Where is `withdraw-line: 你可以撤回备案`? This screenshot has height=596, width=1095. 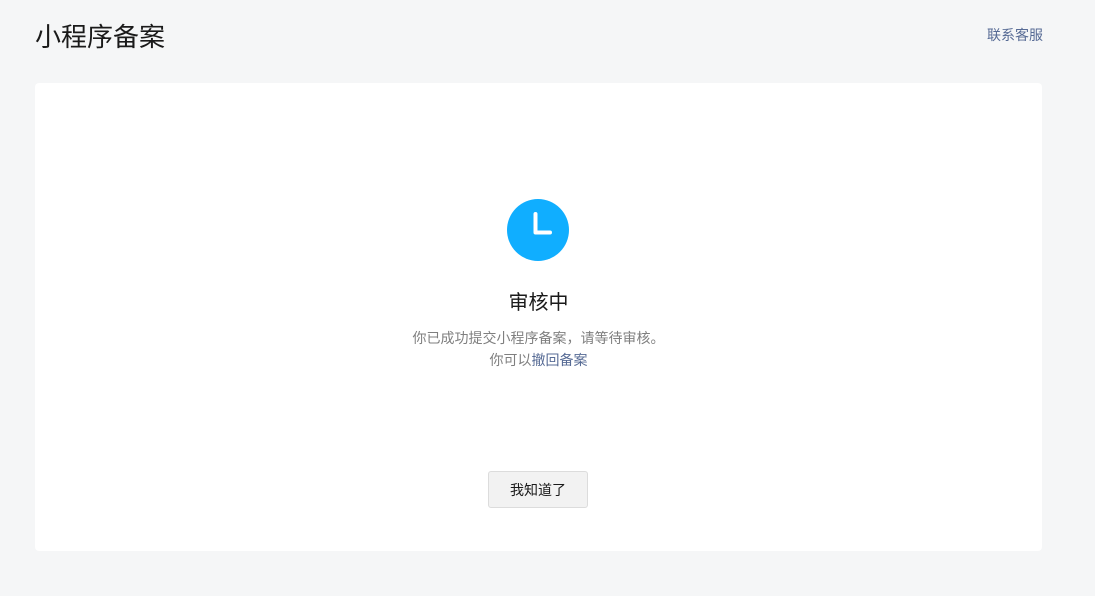
withdraw-line: 你可以撤回备案 is located at coordinates (538, 361).